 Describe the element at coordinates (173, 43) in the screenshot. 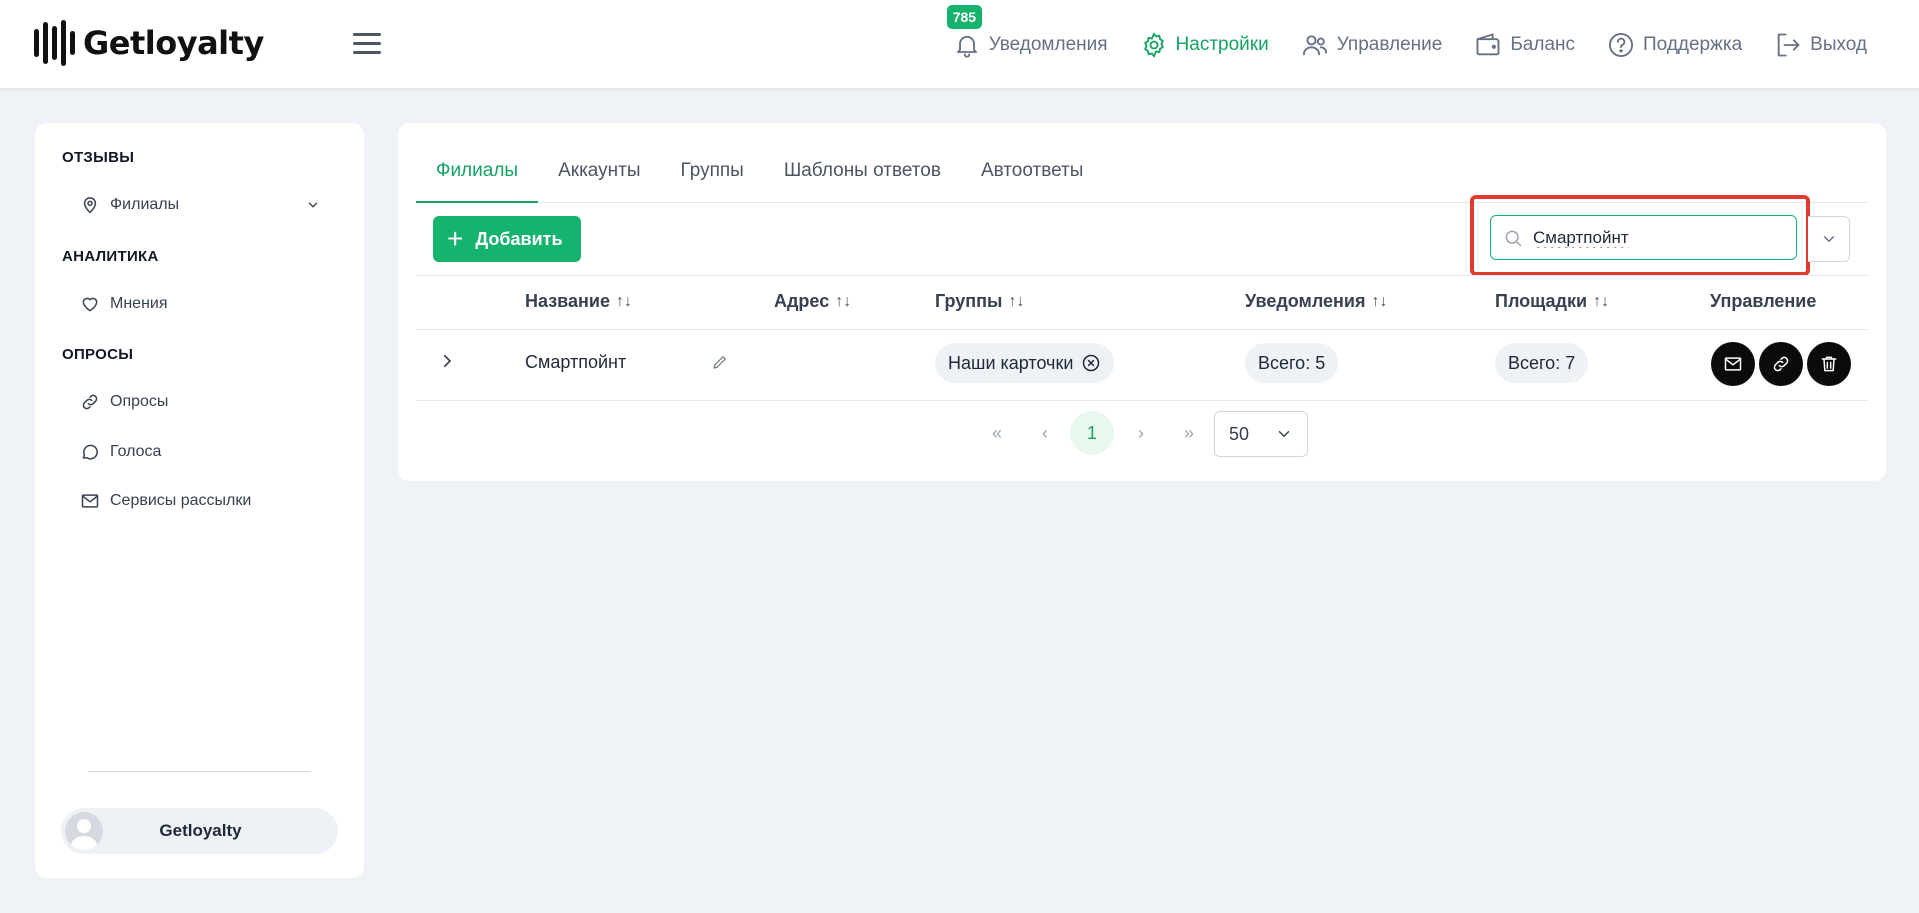

I see `logo-text: Getloyalty` at that location.